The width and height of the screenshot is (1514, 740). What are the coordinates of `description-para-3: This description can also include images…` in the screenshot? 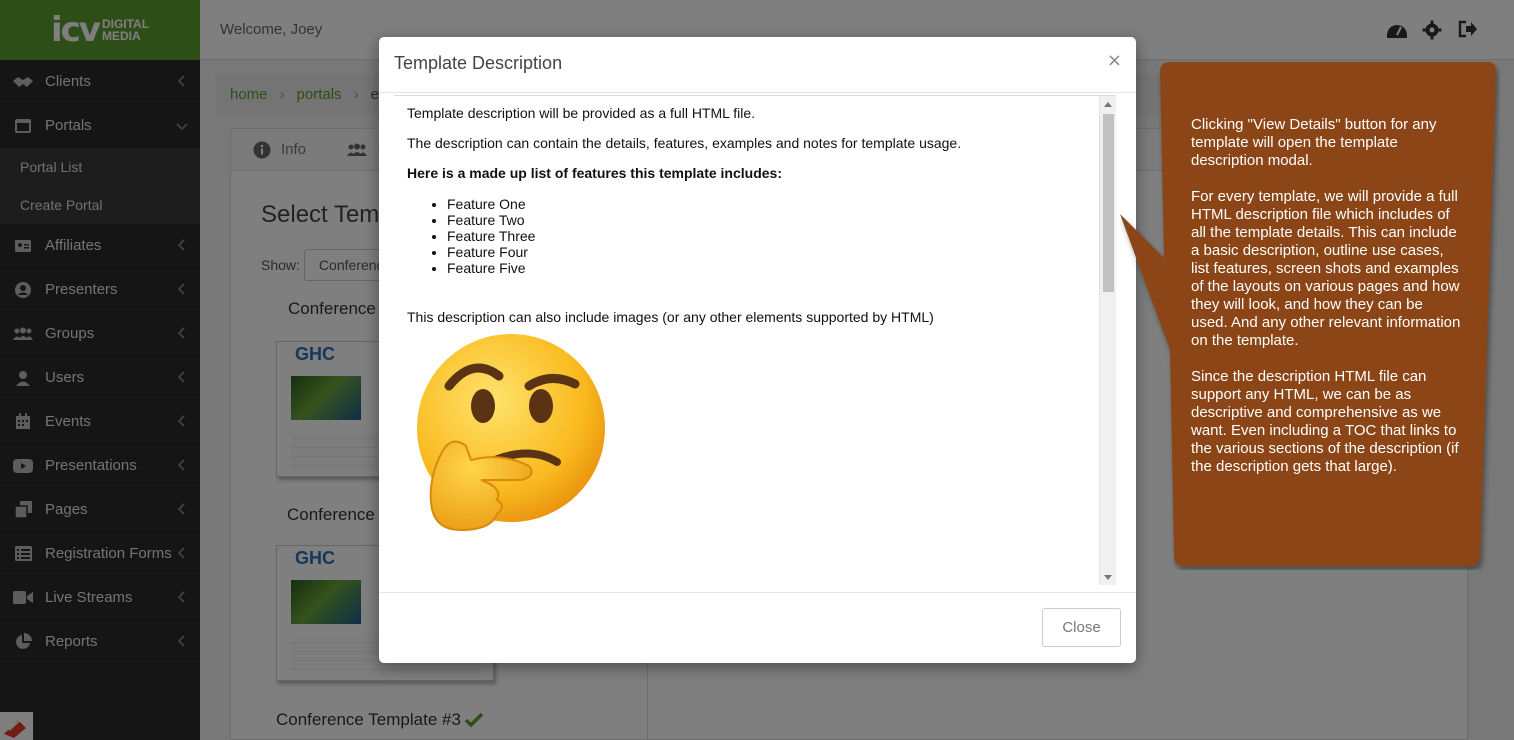 It's located at (670, 317).